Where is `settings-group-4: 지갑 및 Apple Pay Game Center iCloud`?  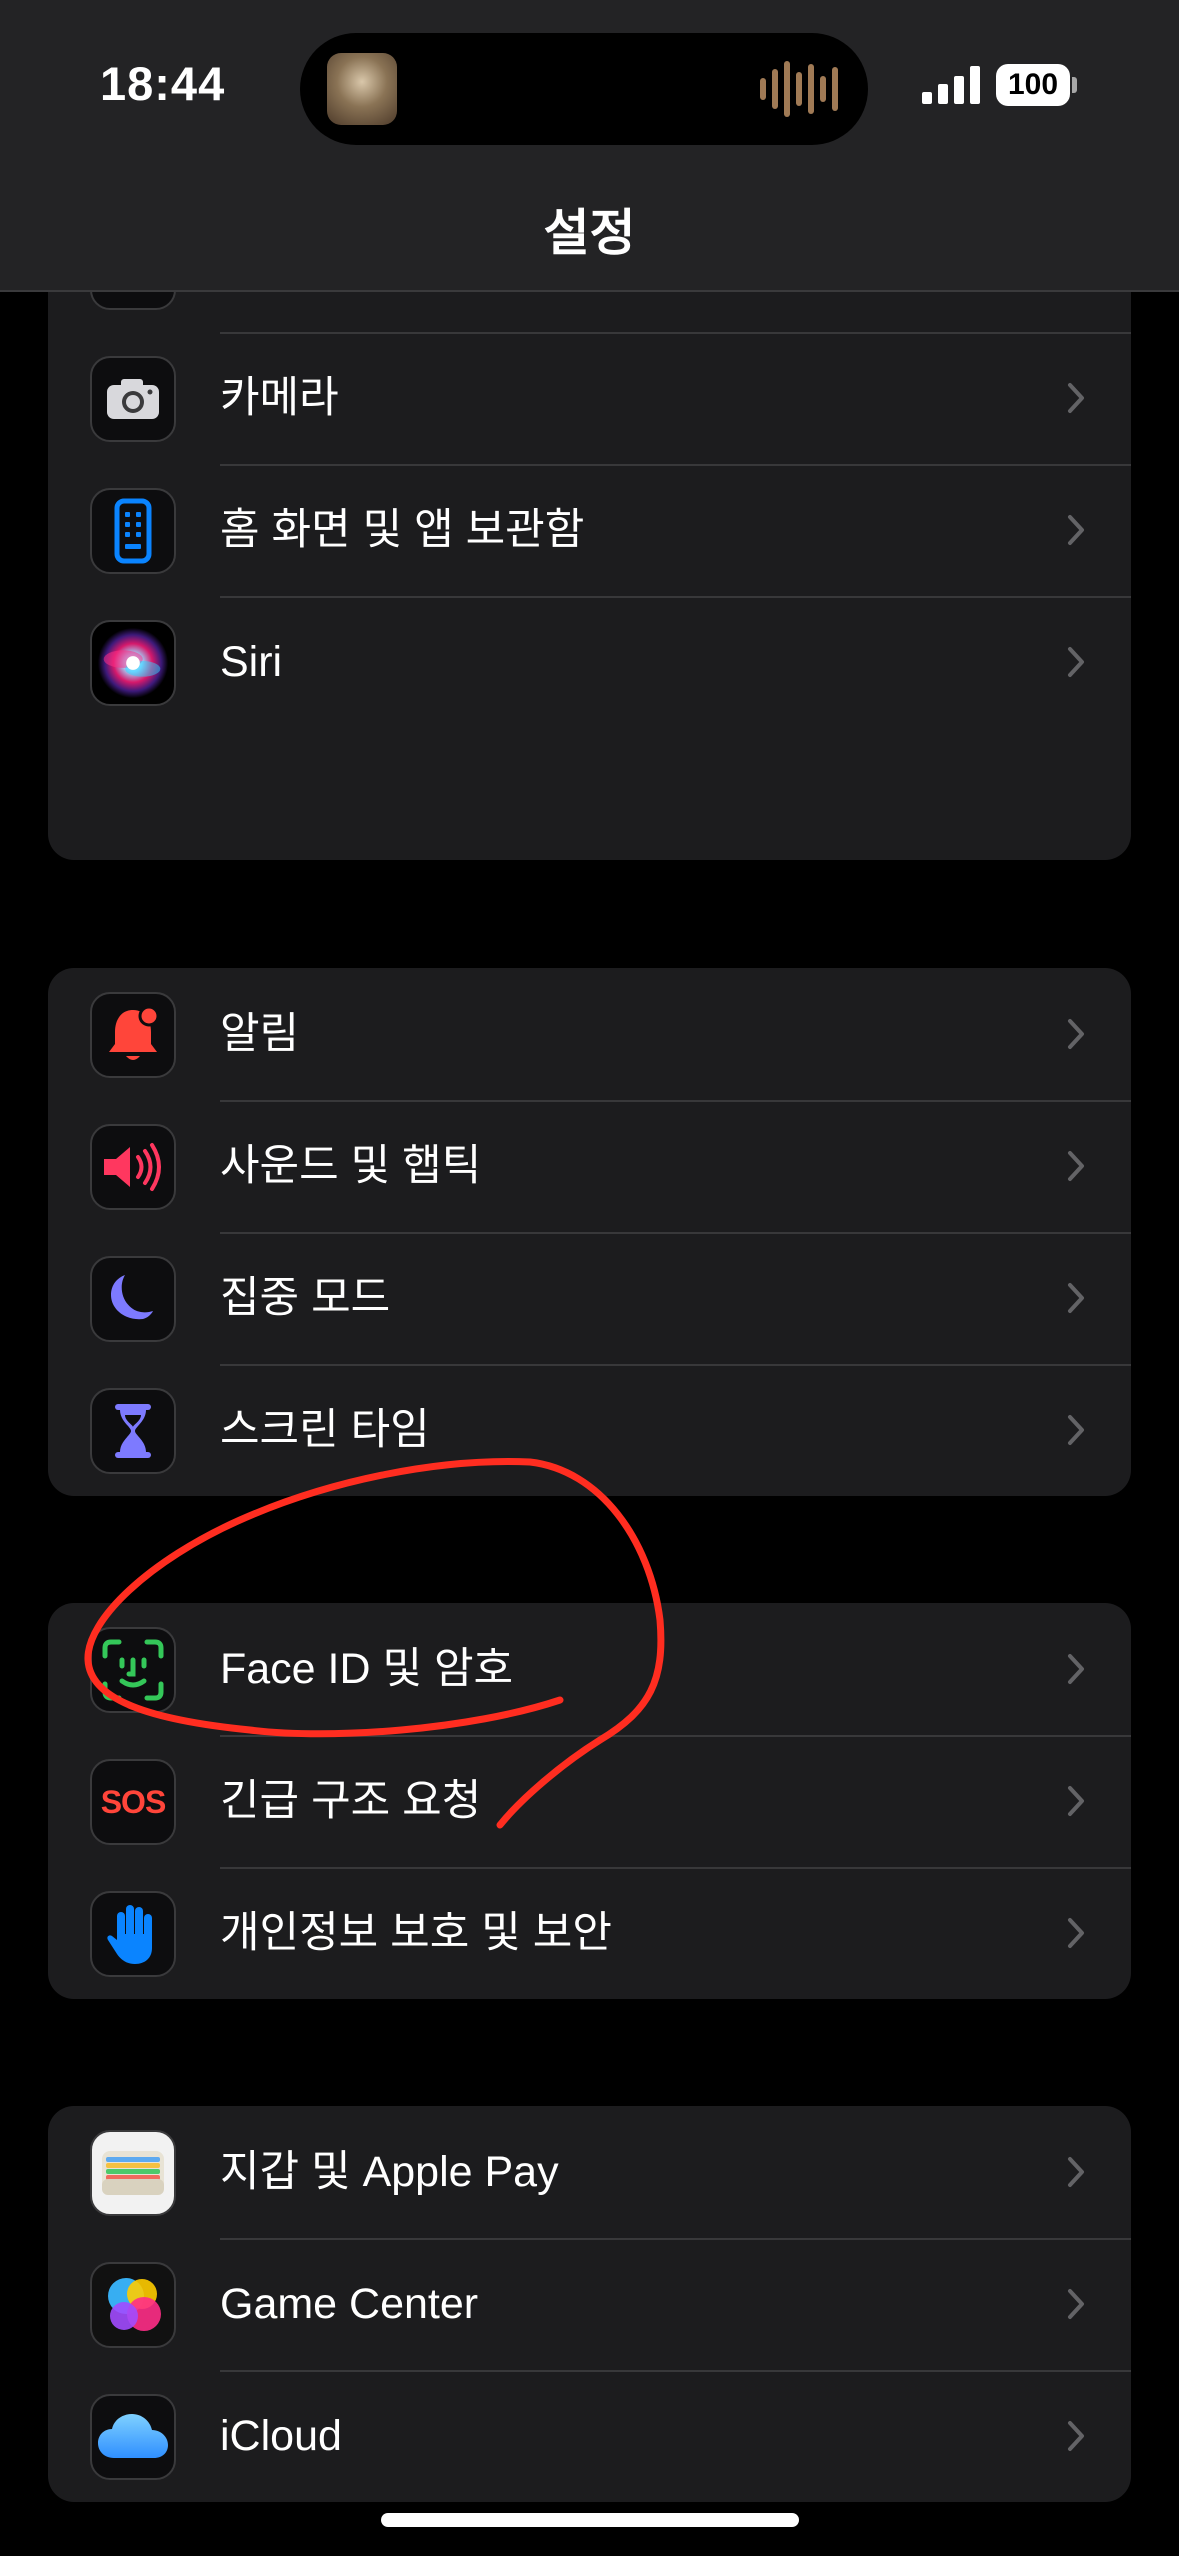 settings-group-4: 지갑 및 Apple Pay Game Center iCloud is located at coordinates (589, 2304).